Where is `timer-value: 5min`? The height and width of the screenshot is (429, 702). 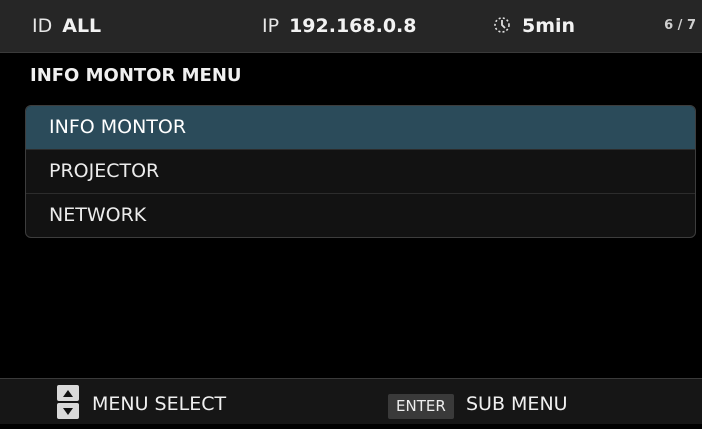 timer-value: 5min is located at coordinates (549, 26).